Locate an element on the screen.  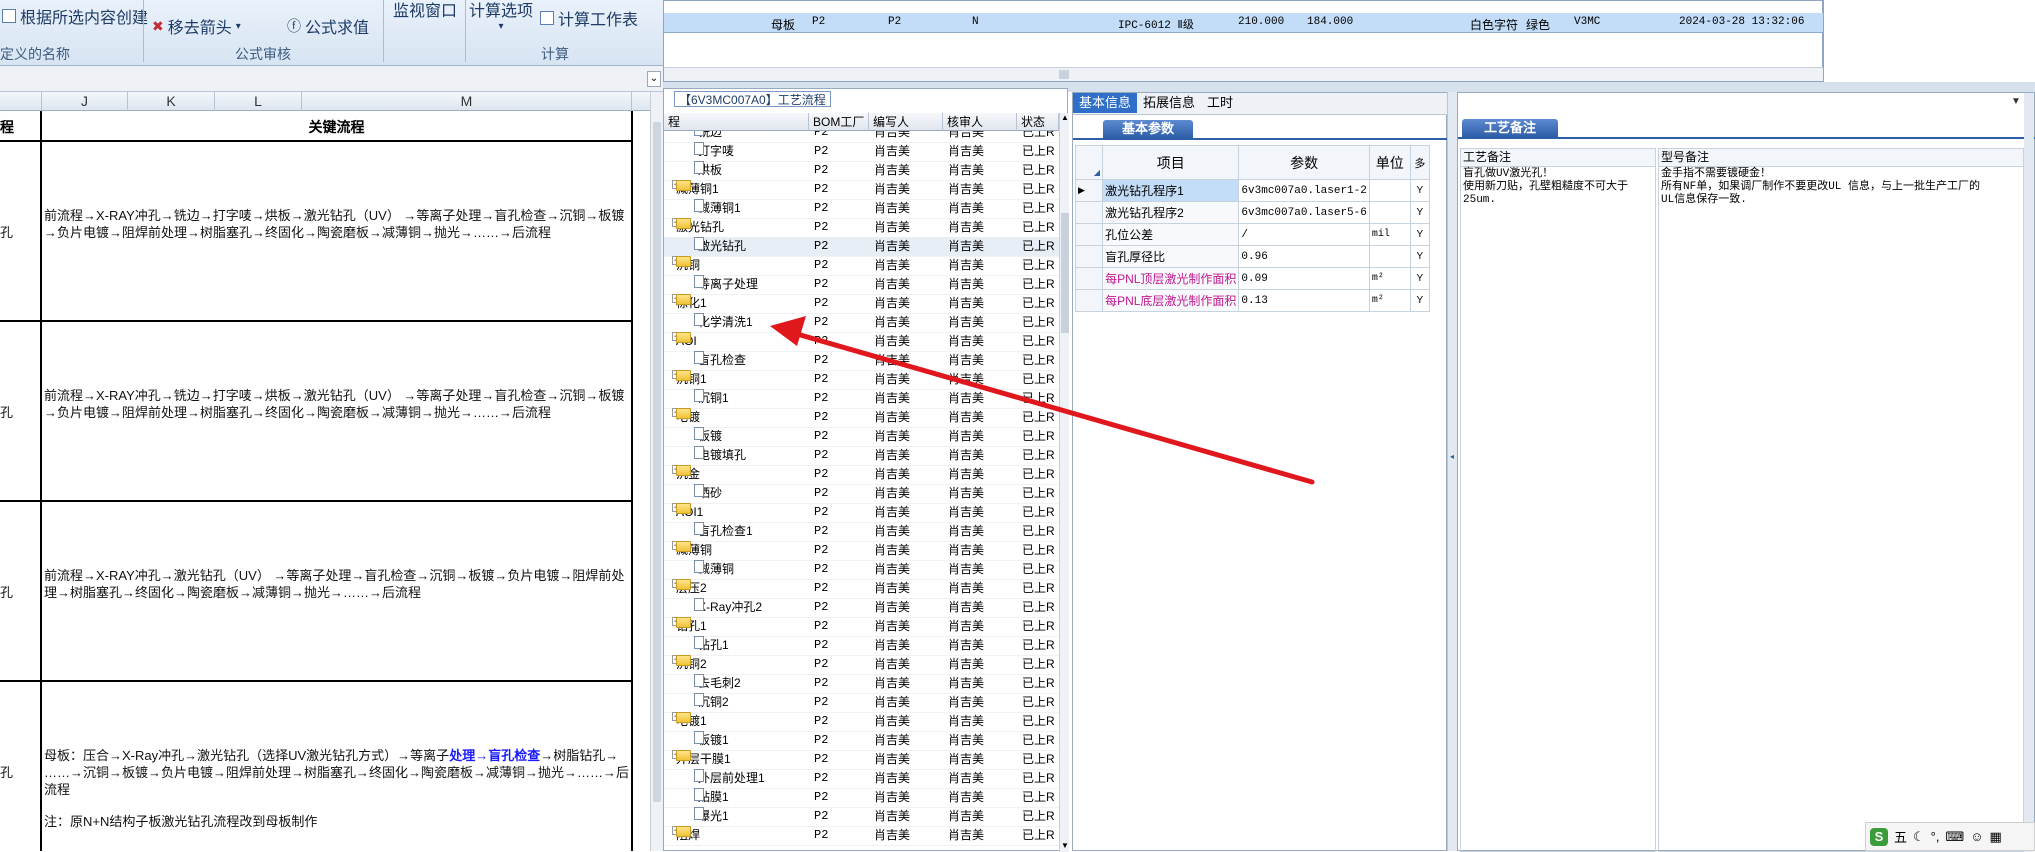
tree-group-row: −激光钻孔P2肖吉美肖吉美已上R is located at coordinates (861, 228).